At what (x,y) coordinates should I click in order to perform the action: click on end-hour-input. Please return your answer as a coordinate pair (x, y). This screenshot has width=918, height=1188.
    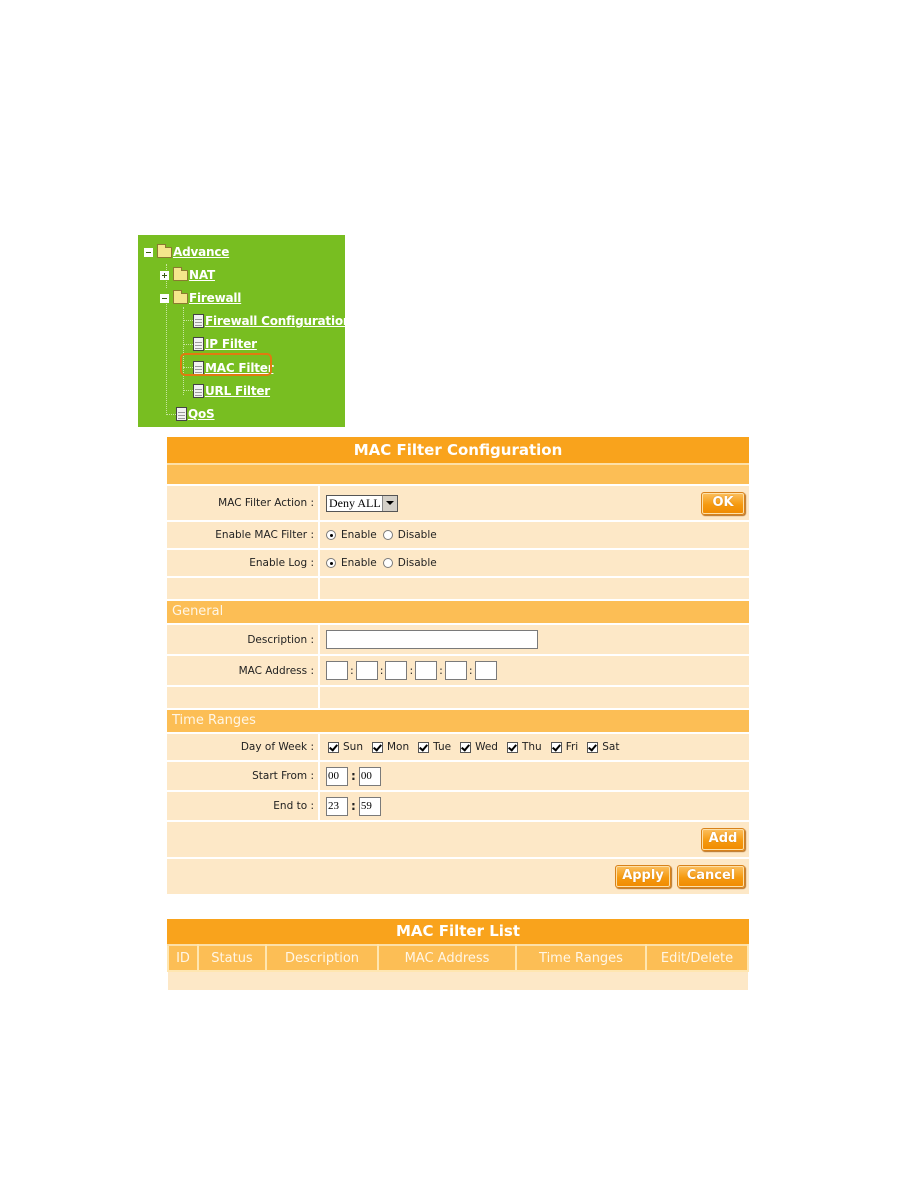
    Looking at the image, I should click on (337, 806).